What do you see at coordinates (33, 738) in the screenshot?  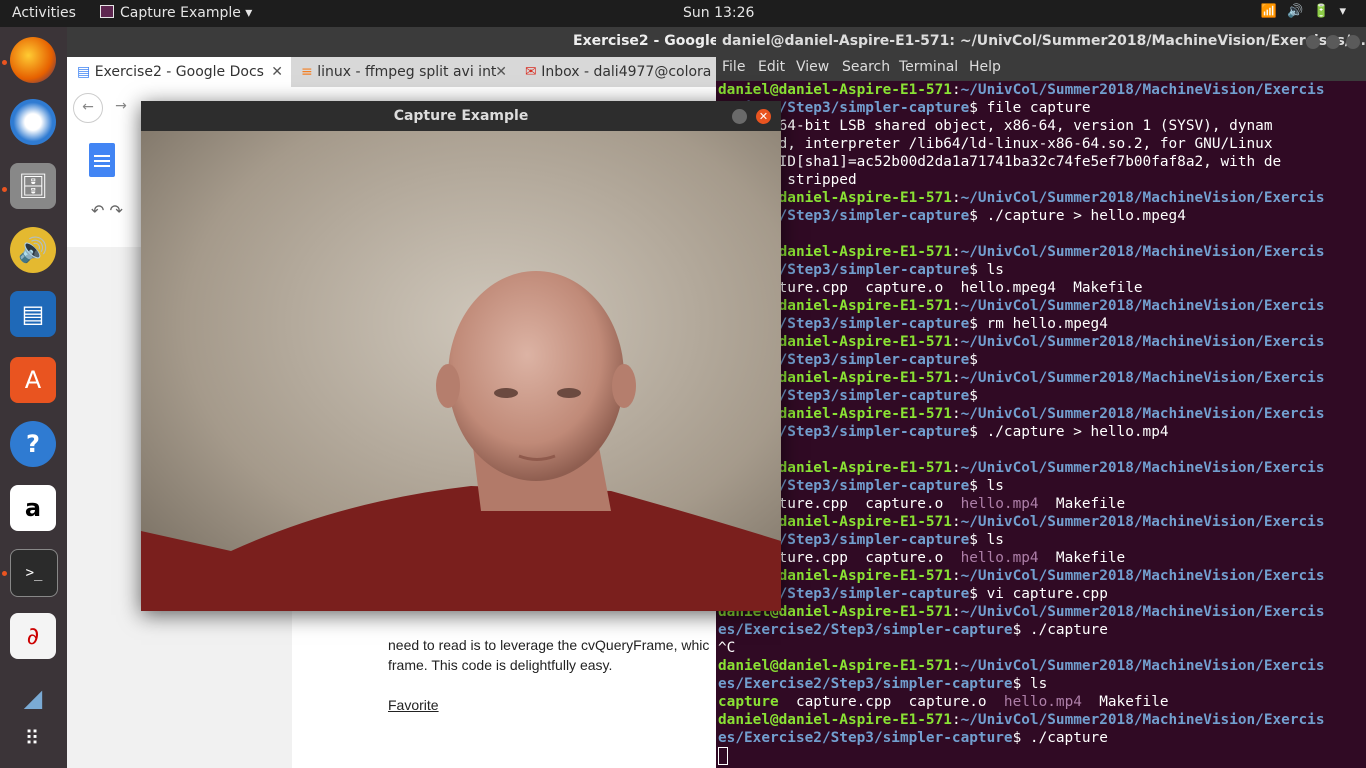 I see `apps-grid-icon: ⠿` at bounding box center [33, 738].